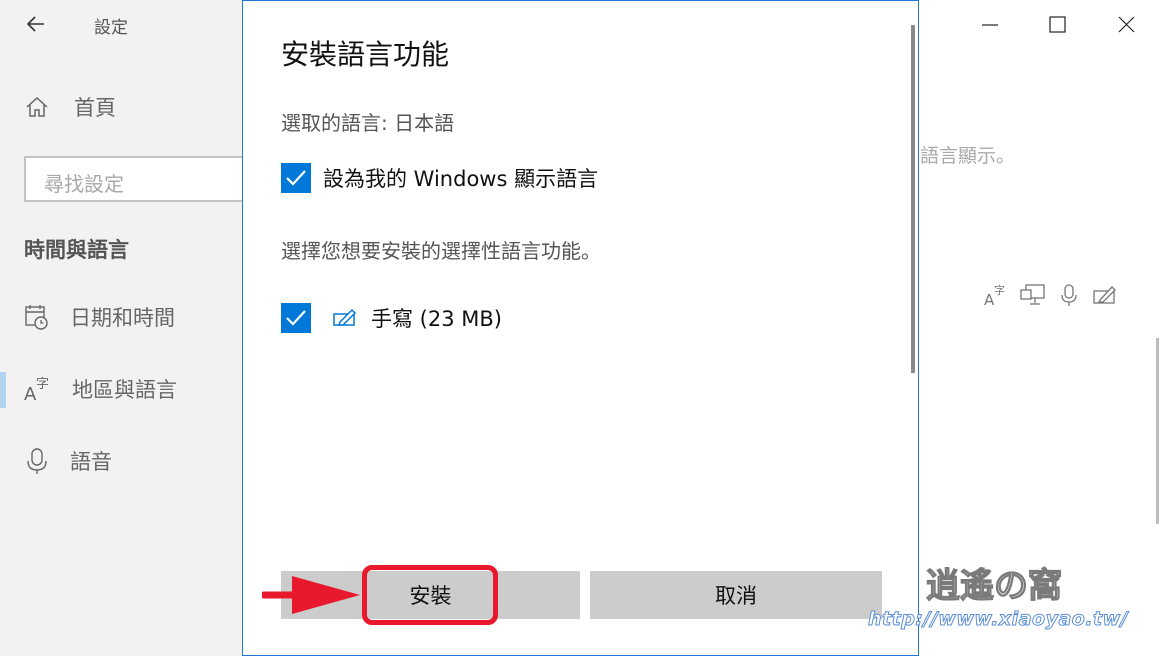  Describe the element at coordinates (311, 595) in the screenshot. I see `red-arrow-icon` at that location.